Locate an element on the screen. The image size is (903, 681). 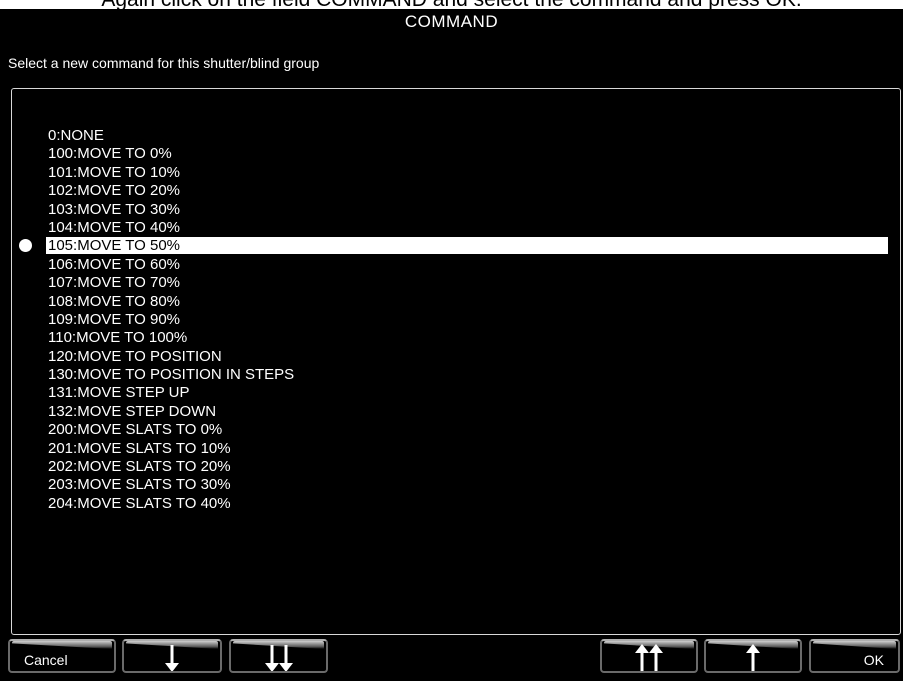
list-item-label: 109:MOVE TO 90% is located at coordinates (114, 319).